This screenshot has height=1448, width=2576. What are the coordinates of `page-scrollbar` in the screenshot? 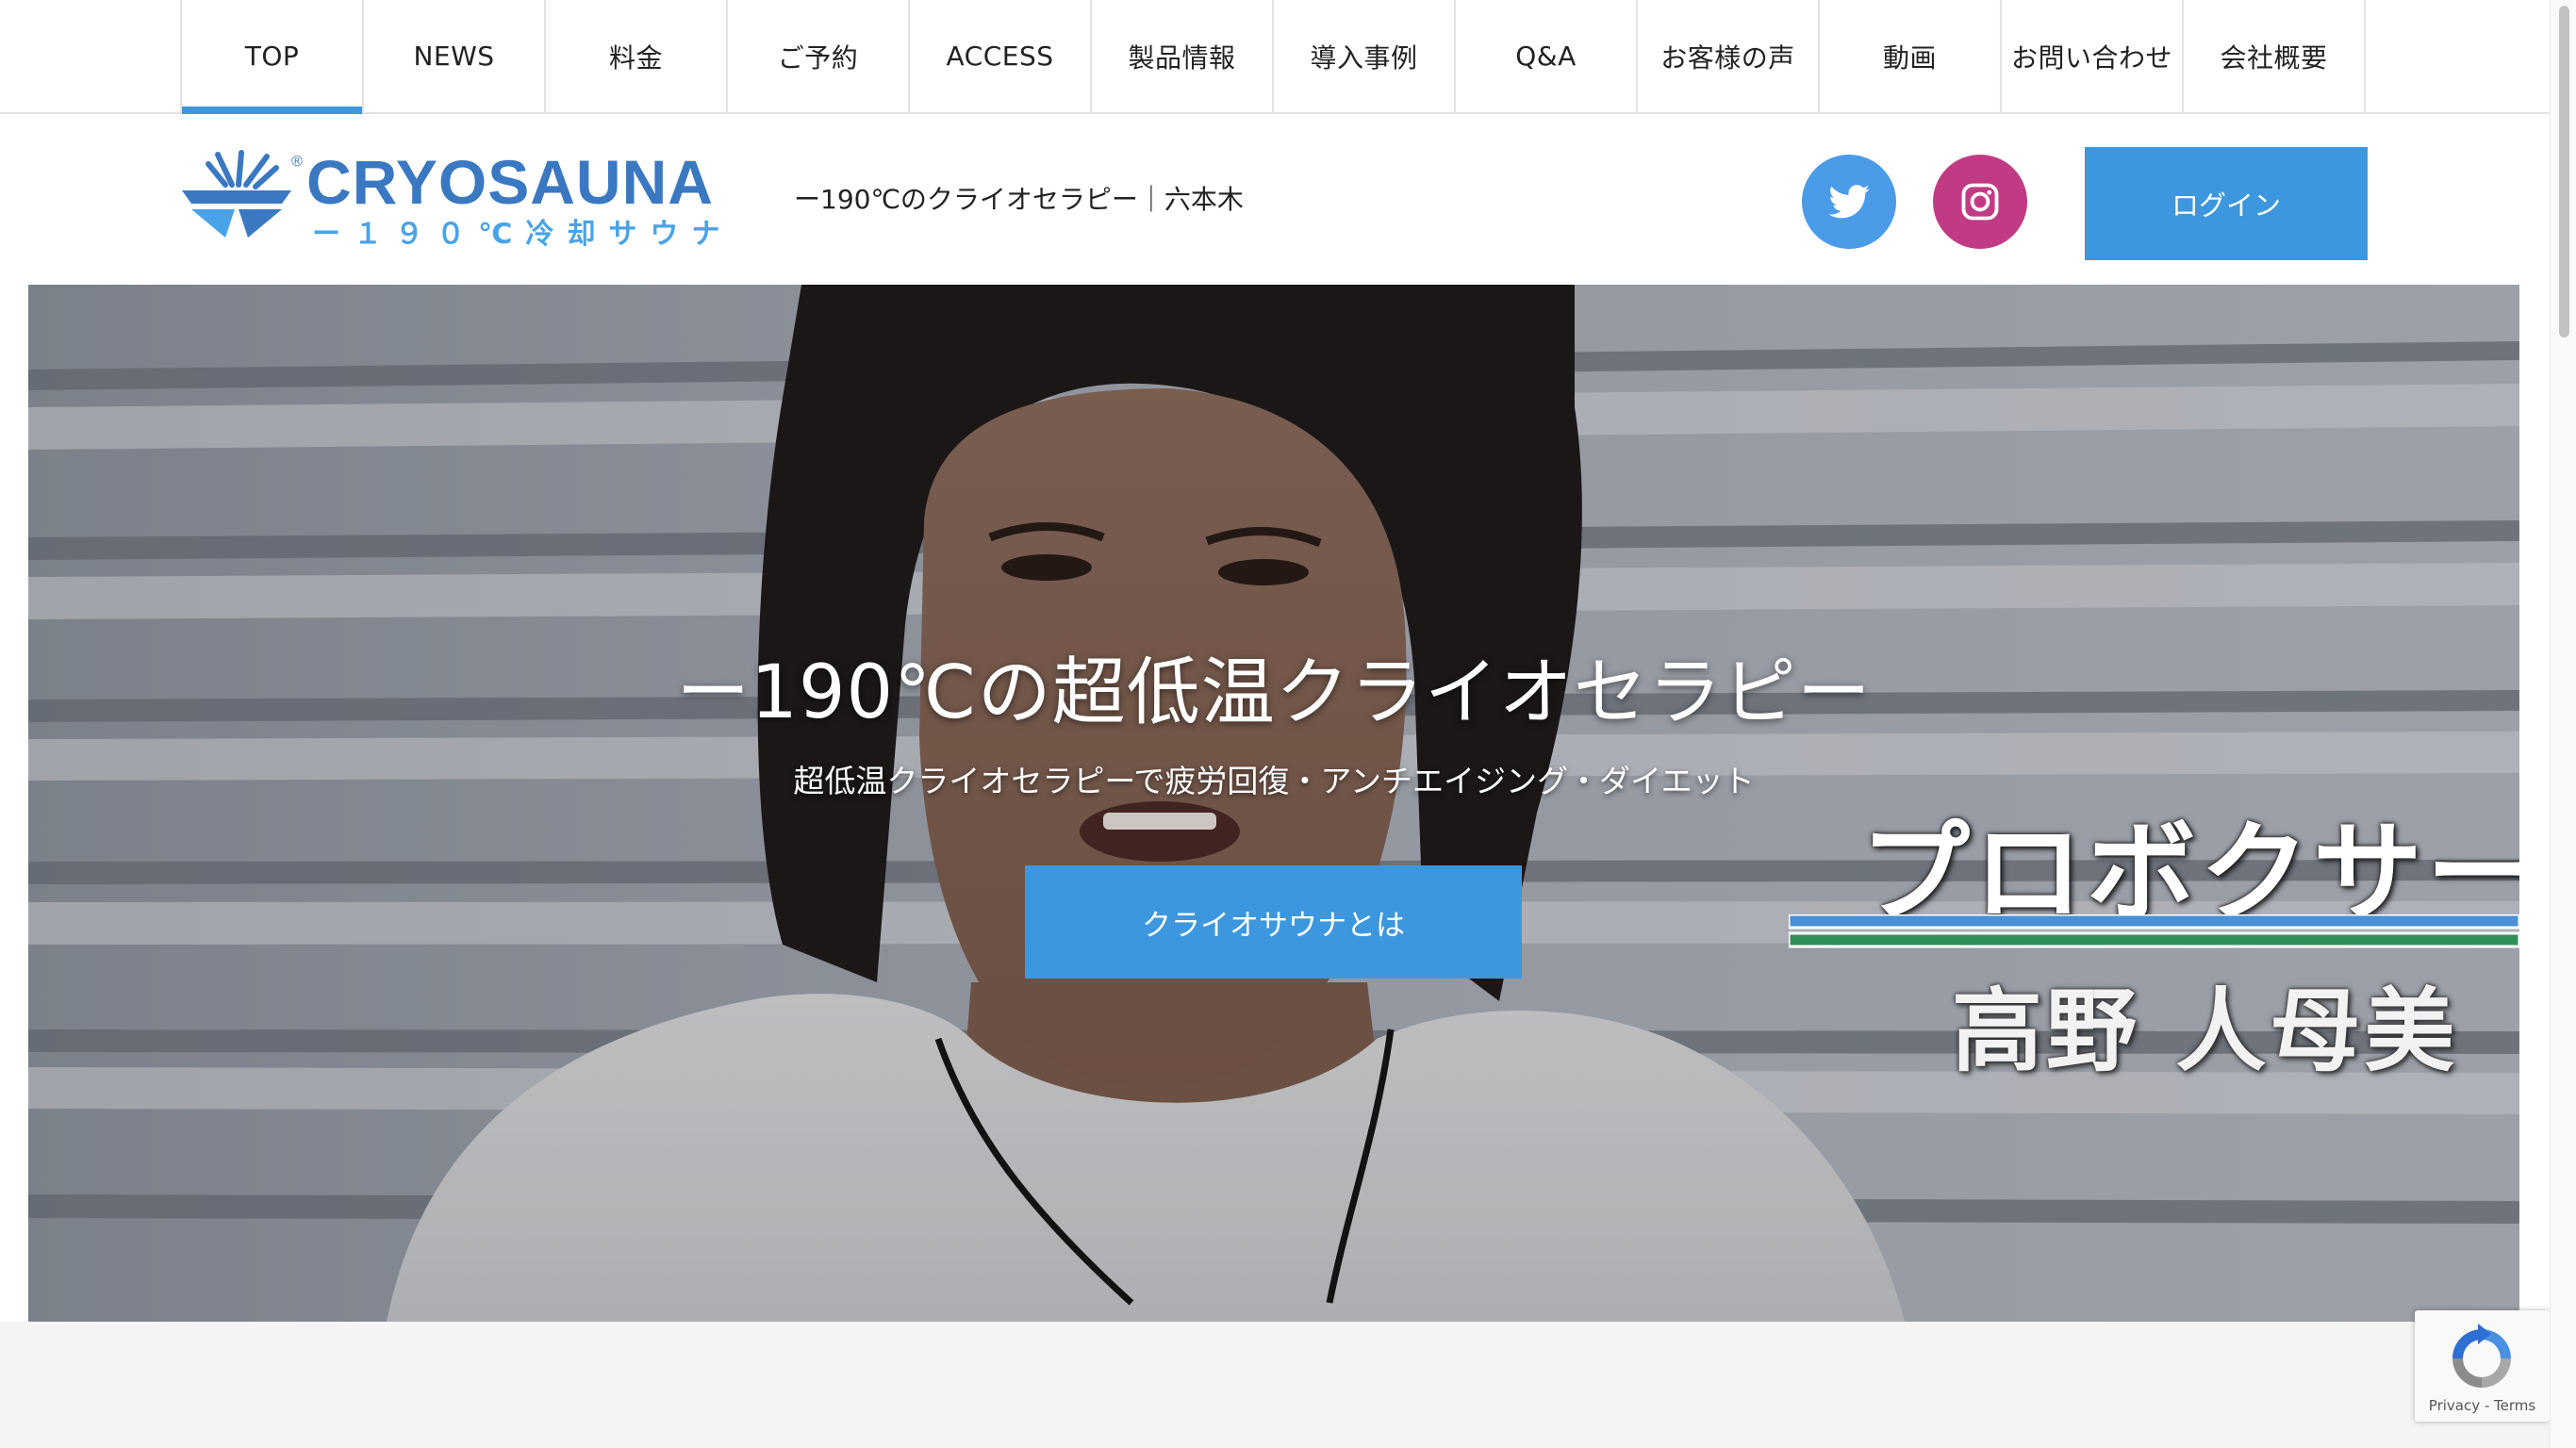 It's located at (2563, 724).